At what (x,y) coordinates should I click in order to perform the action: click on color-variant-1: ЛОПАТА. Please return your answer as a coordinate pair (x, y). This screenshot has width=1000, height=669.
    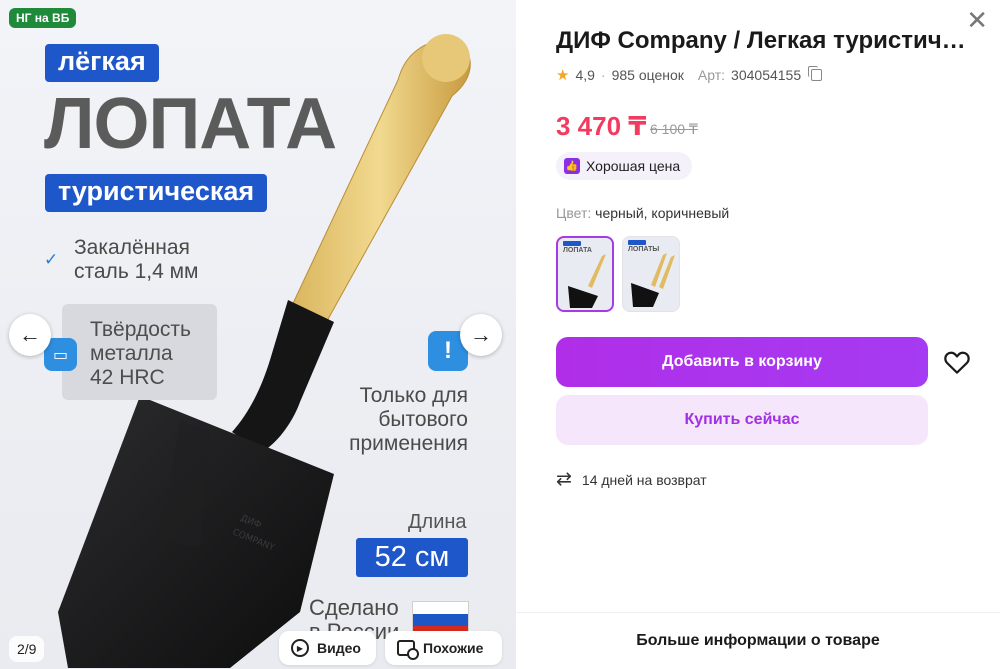
    Looking at the image, I should click on (585, 274).